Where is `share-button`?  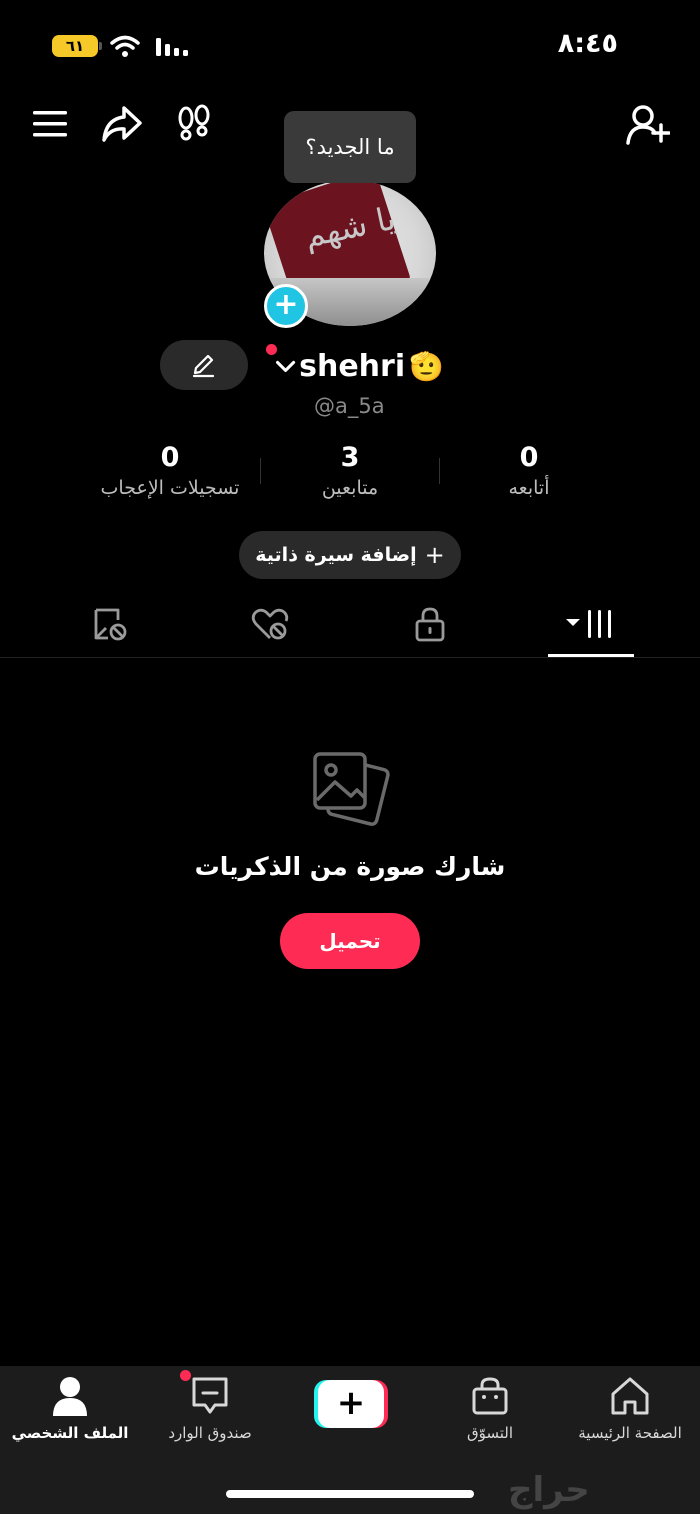 share-button is located at coordinates (122, 124).